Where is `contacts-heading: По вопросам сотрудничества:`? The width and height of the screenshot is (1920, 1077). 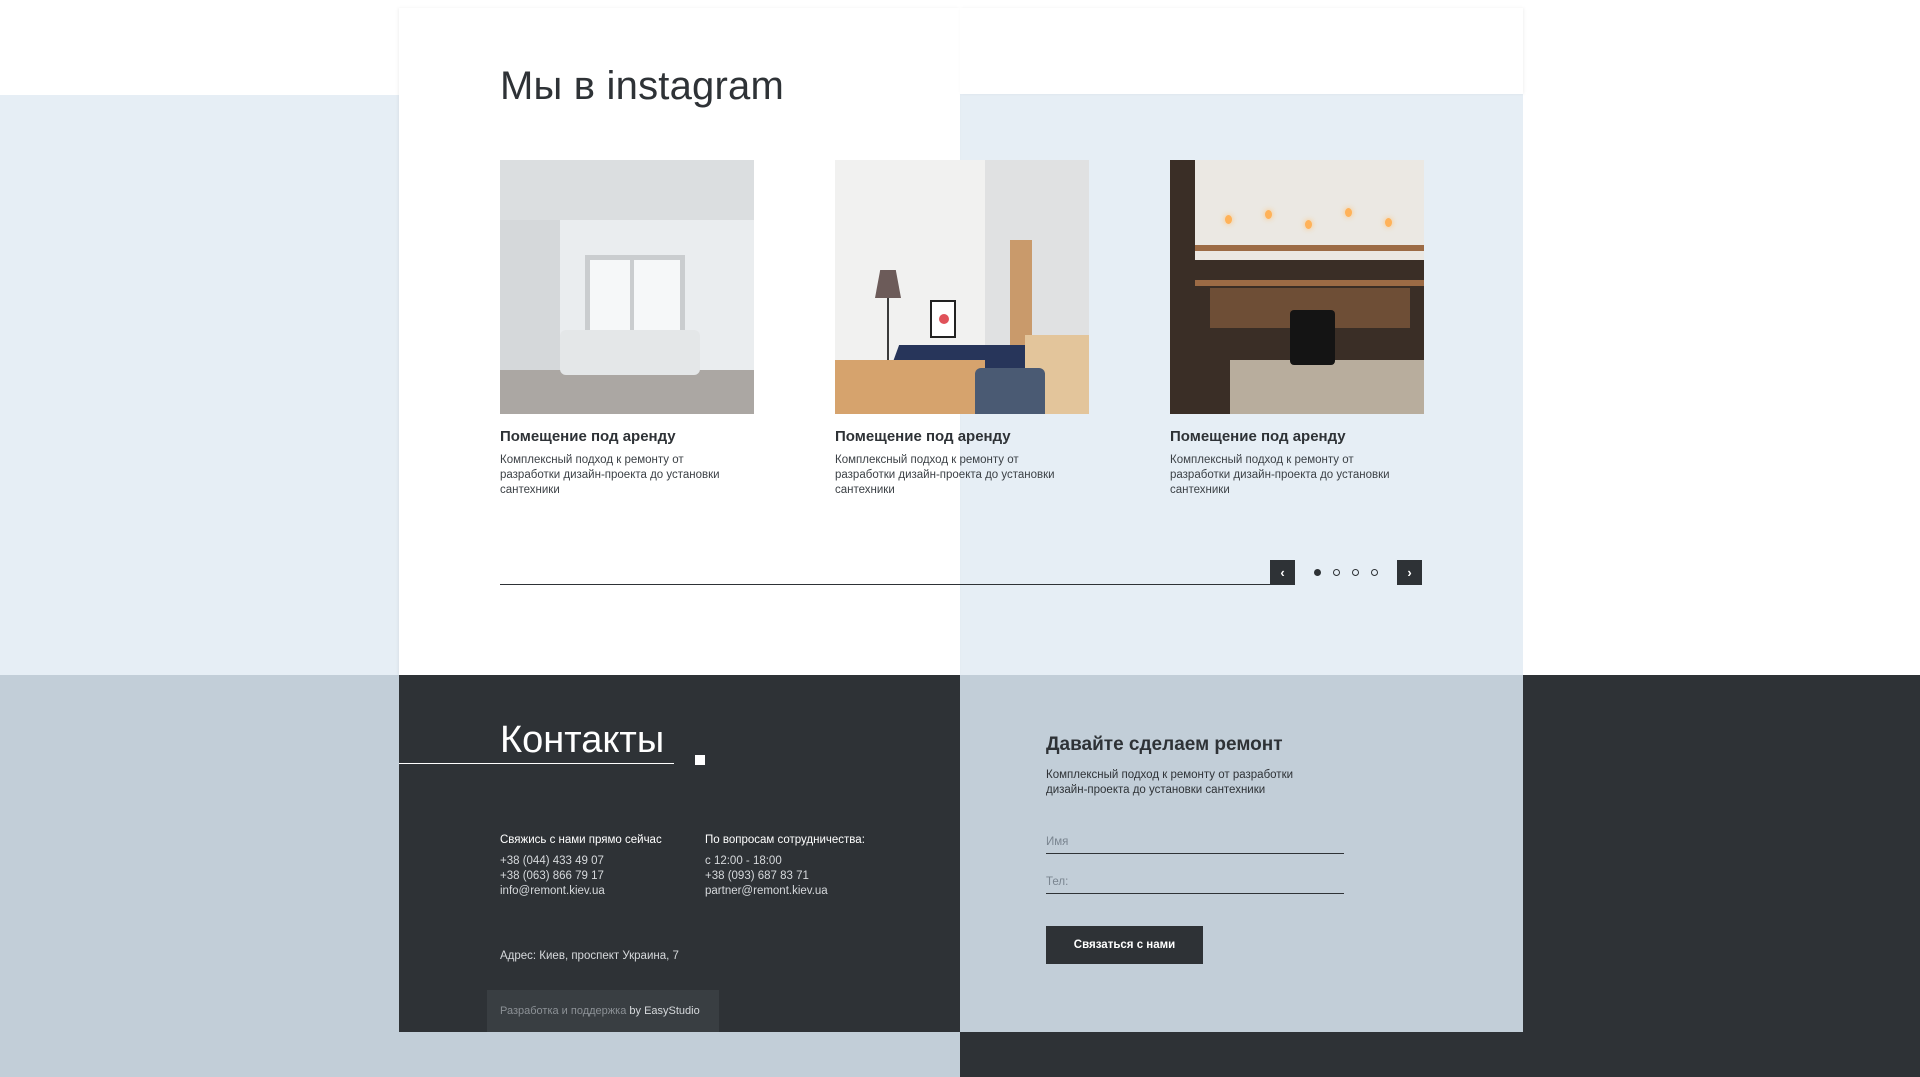 contacts-heading: По вопросам сотрудничества: is located at coordinates (785, 840).